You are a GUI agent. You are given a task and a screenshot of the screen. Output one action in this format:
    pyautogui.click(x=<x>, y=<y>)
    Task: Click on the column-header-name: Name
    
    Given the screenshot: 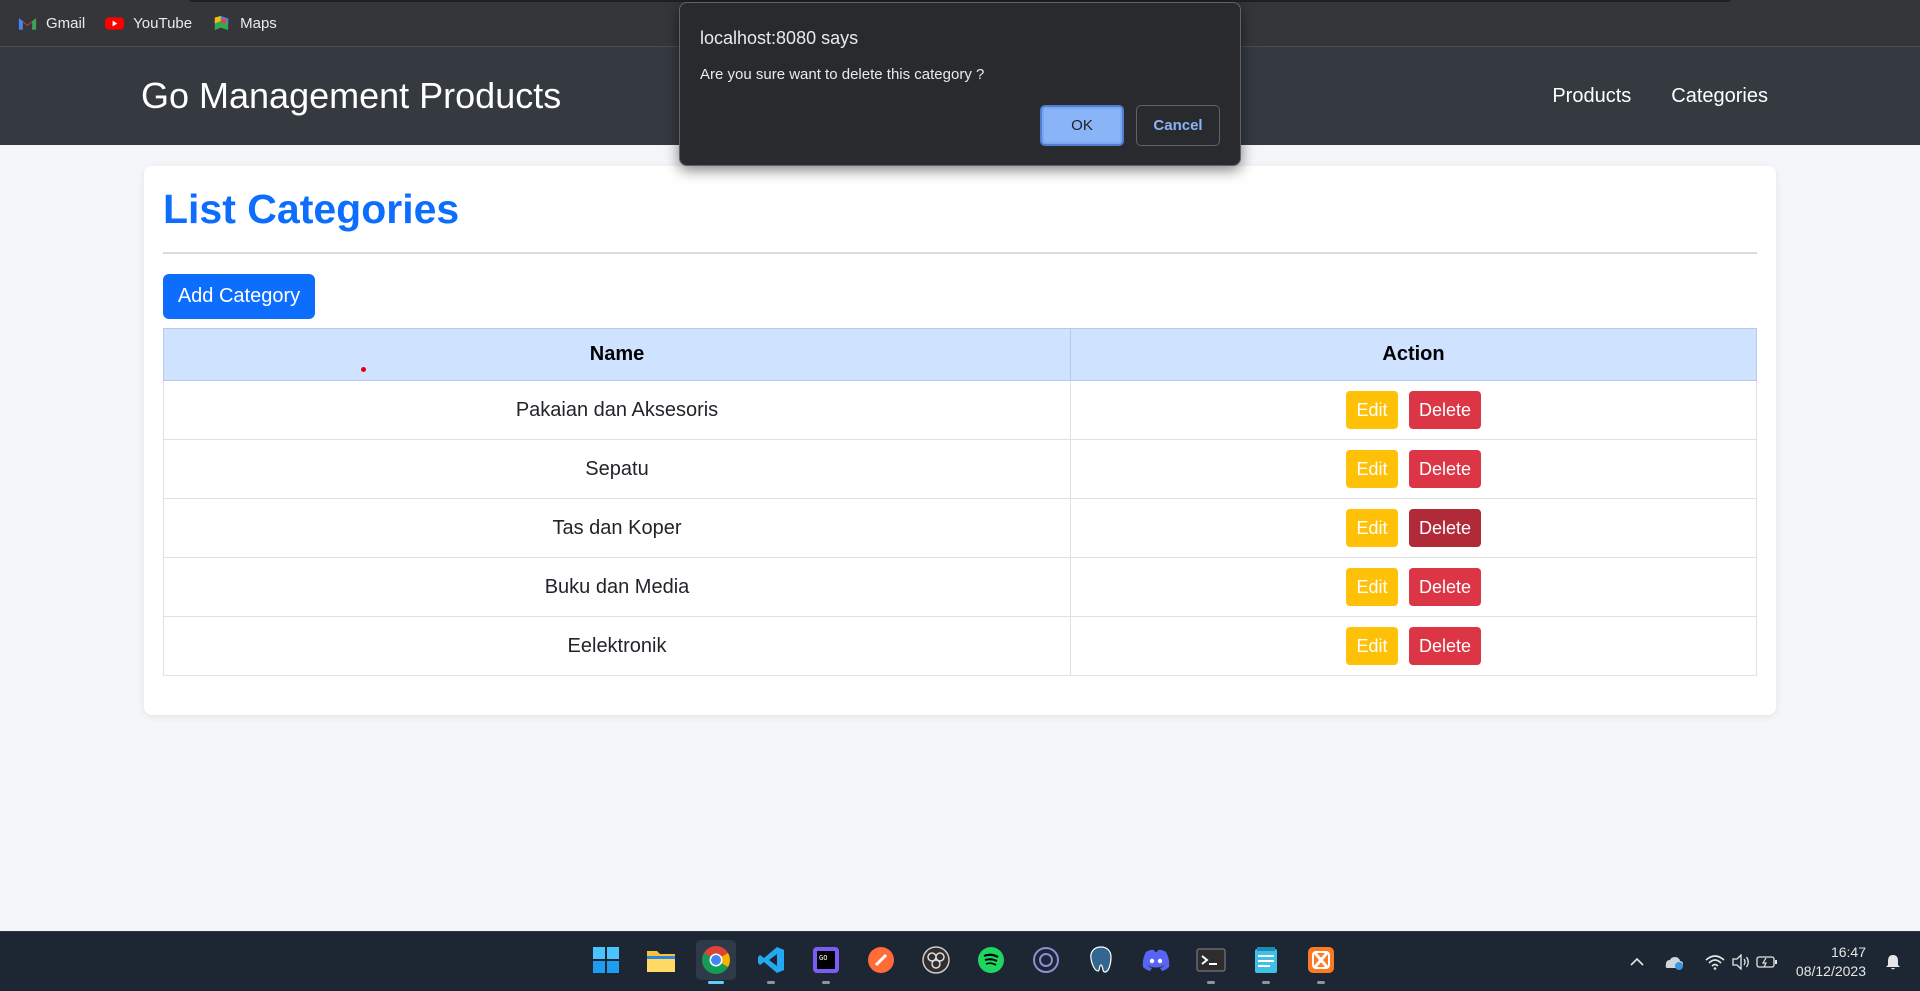 What is the action you would take?
    pyautogui.click(x=617, y=354)
    